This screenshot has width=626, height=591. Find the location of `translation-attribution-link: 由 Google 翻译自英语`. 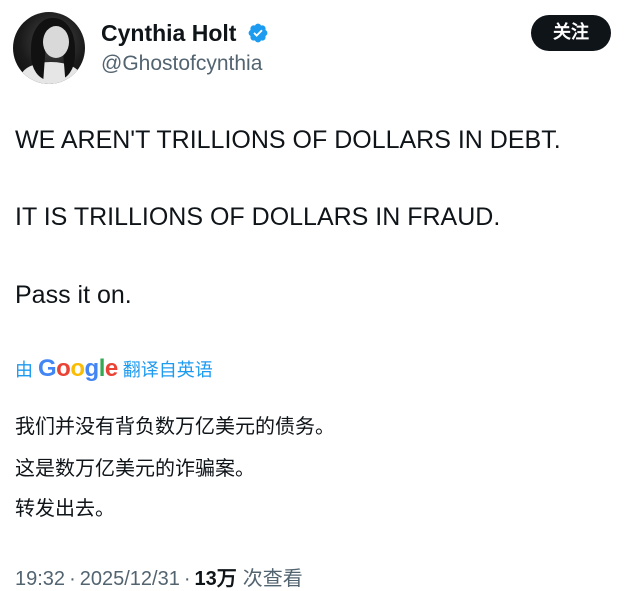

translation-attribution-link: 由 Google 翻译自英语 is located at coordinates (114, 369).